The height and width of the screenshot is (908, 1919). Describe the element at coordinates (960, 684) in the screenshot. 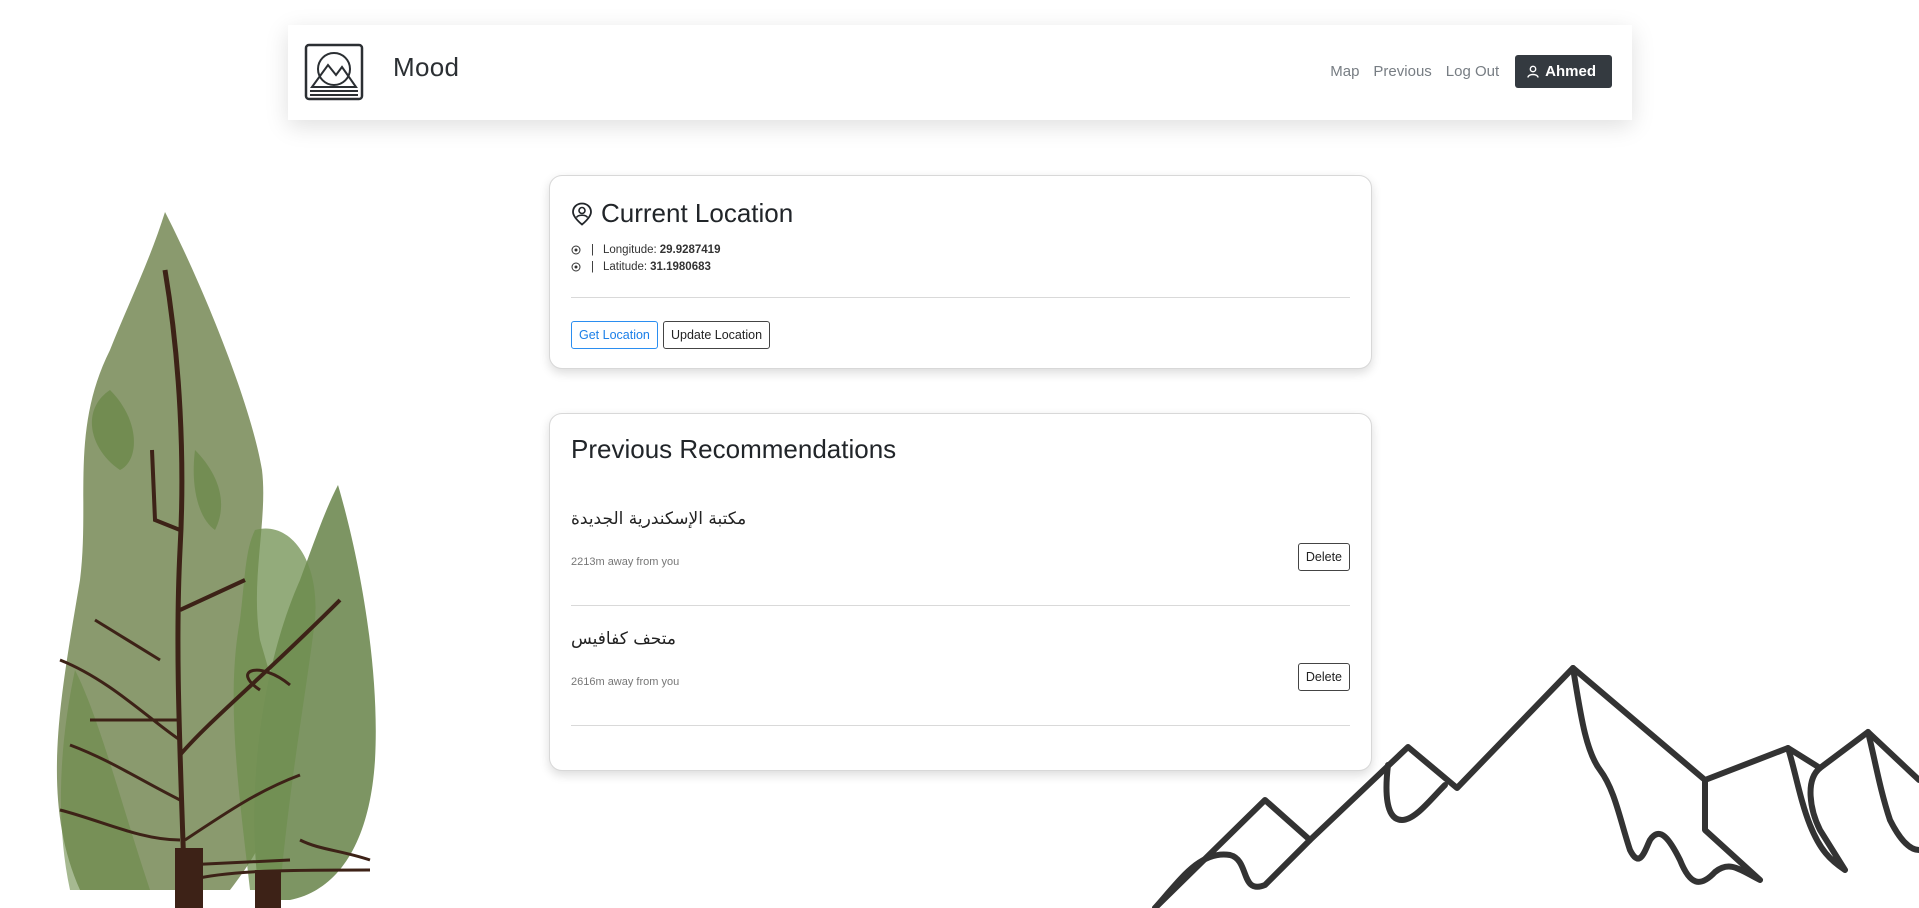

I see `recommendation-item: متحف كفافيس 2616m away from you Delete` at that location.